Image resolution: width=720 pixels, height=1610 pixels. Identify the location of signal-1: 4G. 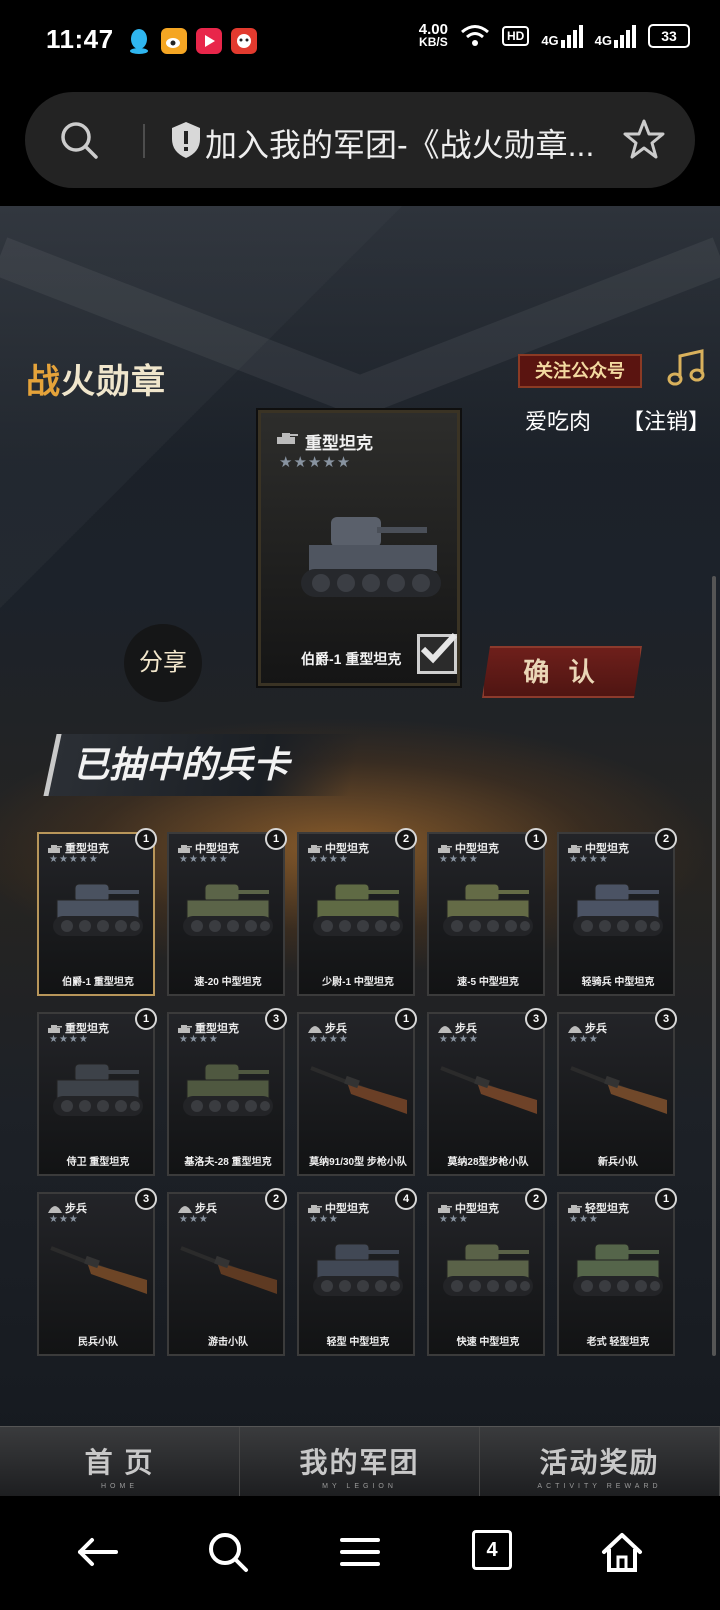
(562, 36).